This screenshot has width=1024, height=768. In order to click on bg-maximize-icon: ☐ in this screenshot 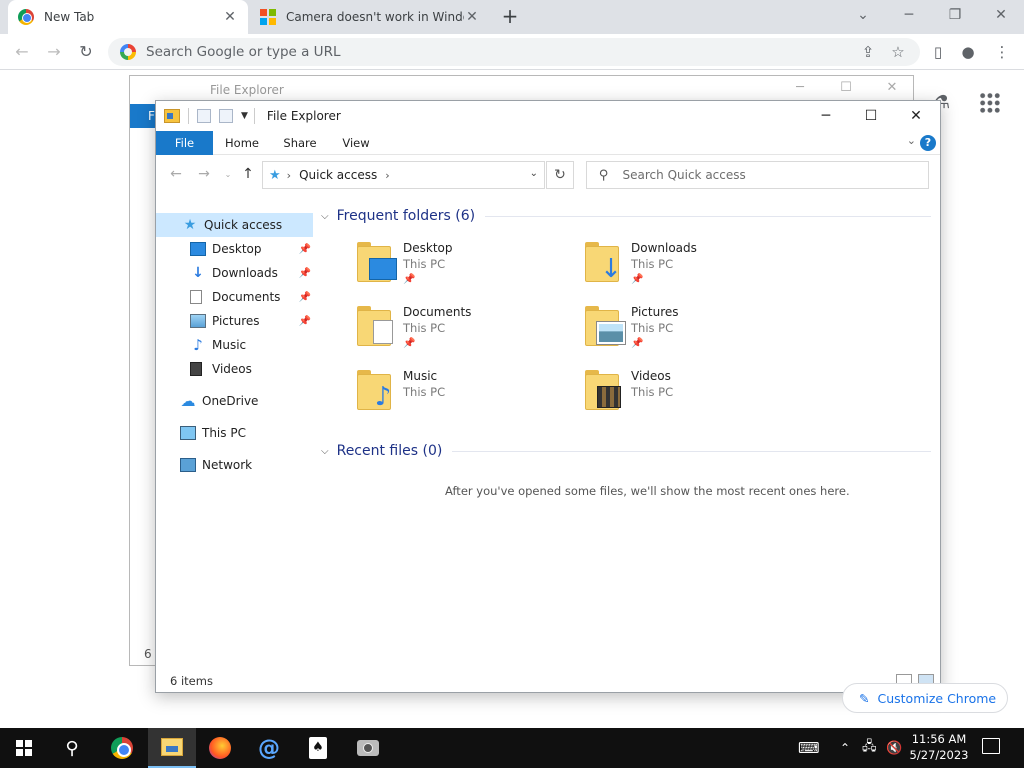, I will do `click(846, 87)`.